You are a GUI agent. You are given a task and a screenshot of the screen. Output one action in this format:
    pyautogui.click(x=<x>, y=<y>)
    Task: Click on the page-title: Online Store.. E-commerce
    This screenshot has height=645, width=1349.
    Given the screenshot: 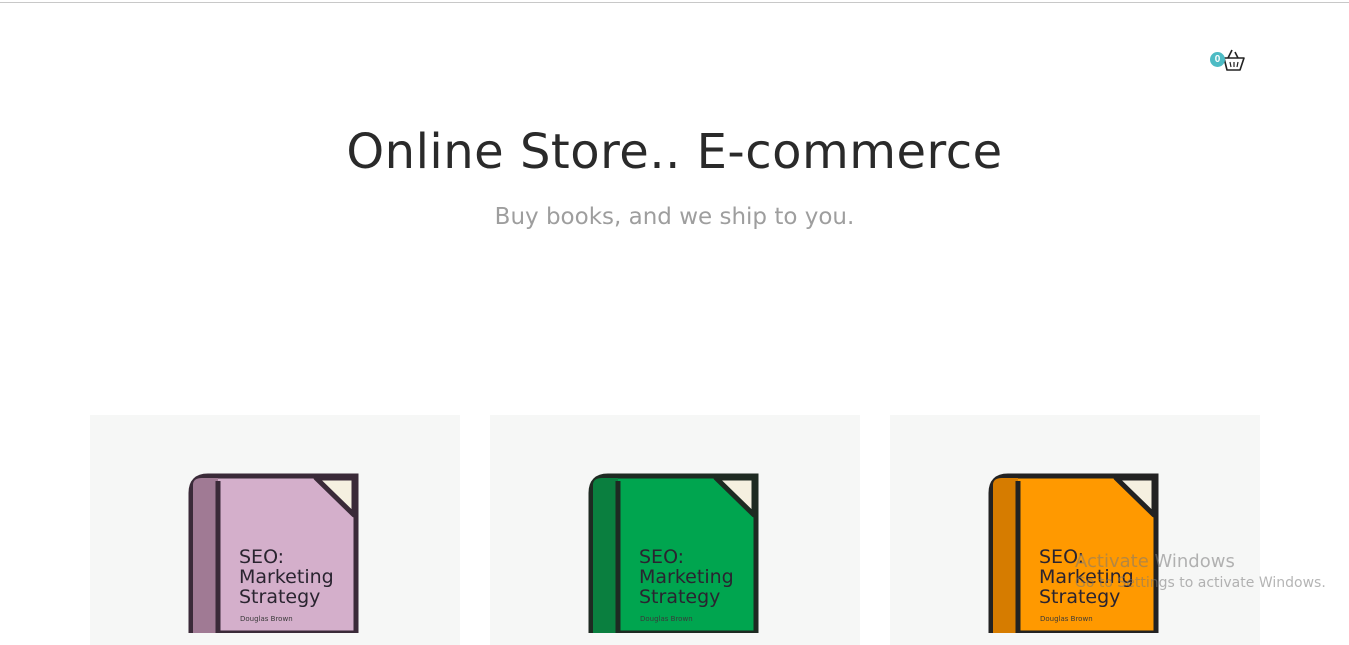 What is the action you would take?
    pyautogui.click(x=674, y=152)
    